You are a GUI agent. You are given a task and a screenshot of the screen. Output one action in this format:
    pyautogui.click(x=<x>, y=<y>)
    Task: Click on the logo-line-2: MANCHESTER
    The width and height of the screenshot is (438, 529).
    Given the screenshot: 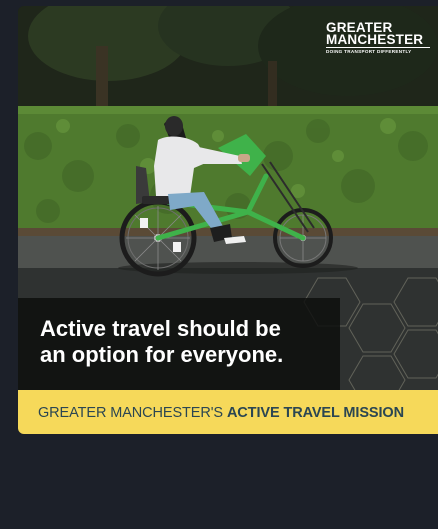 What is the action you would take?
    pyautogui.click(x=375, y=39)
    